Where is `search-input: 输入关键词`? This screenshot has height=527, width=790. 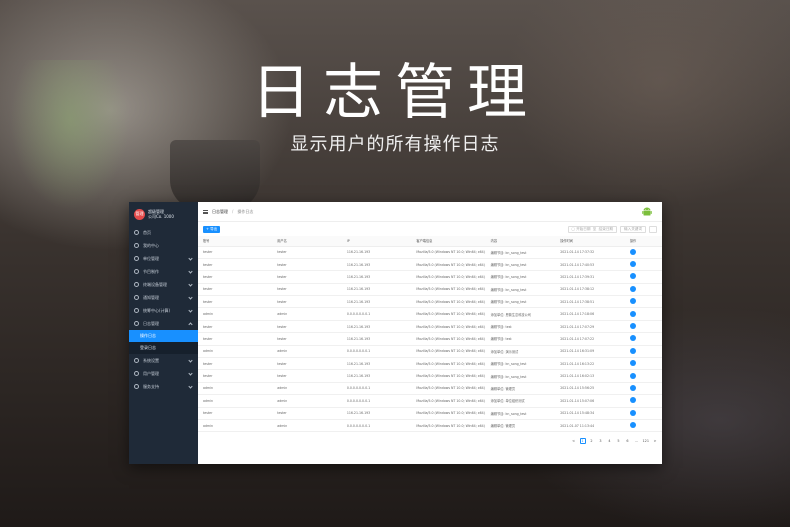 search-input: 输入关键词 is located at coordinates (633, 229).